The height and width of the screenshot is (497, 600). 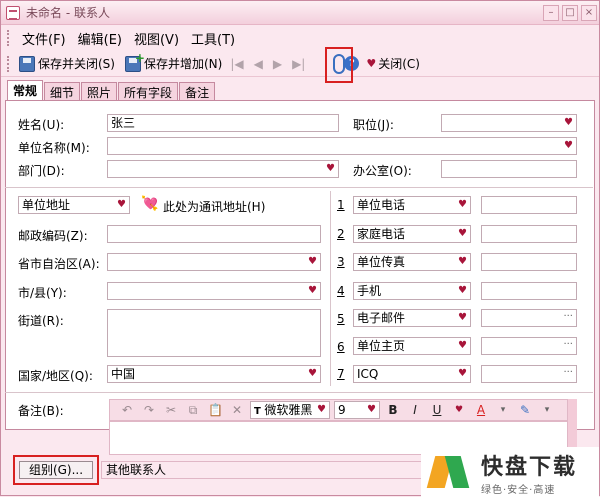 What do you see at coordinates (342, 146) in the screenshot?
I see `company-dropdown` at bounding box center [342, 146].